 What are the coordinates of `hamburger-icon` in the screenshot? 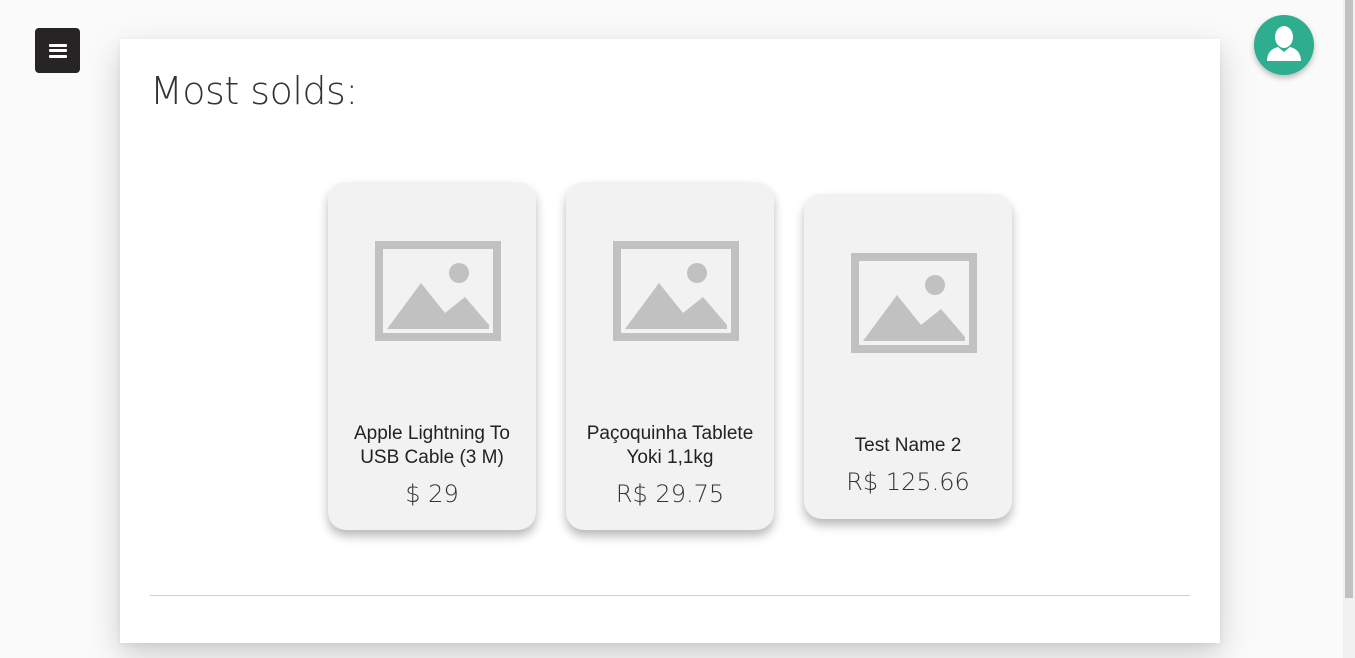 It's located at (57, 50).